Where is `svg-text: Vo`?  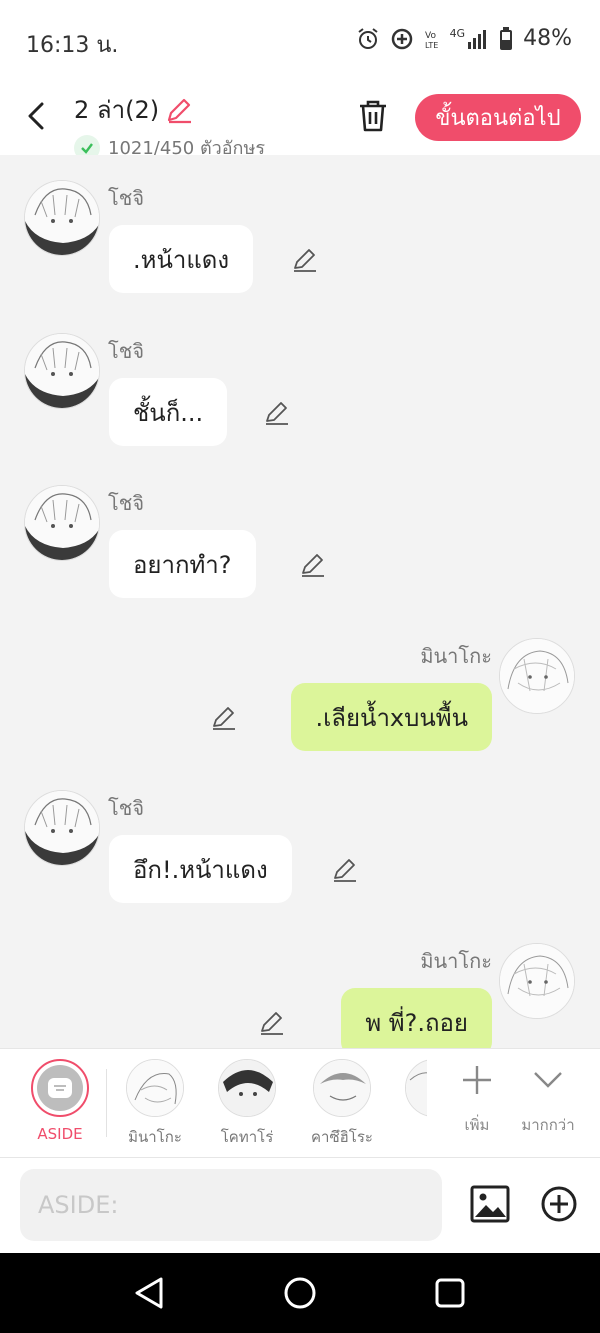 svg-text: Vo is located at coordinates (430, 36).